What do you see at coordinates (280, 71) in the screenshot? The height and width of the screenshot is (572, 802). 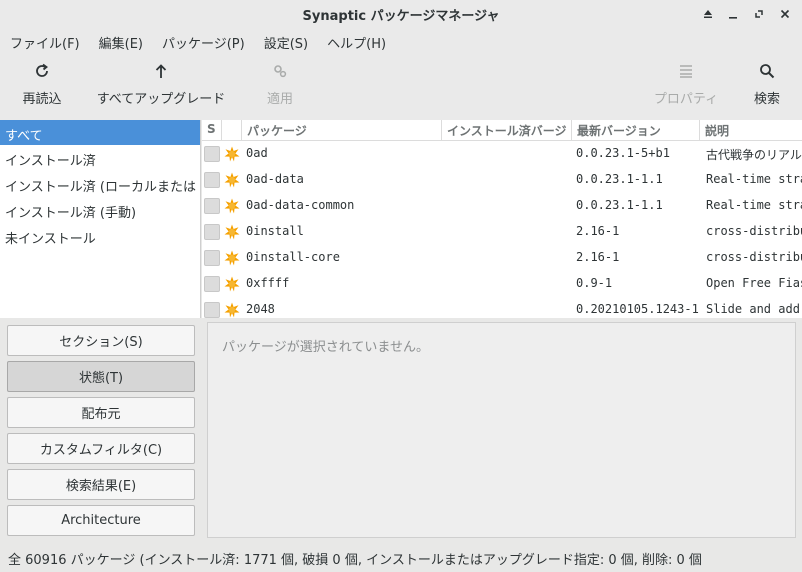 I see `apply-icon` at bounding box center [280, 71].